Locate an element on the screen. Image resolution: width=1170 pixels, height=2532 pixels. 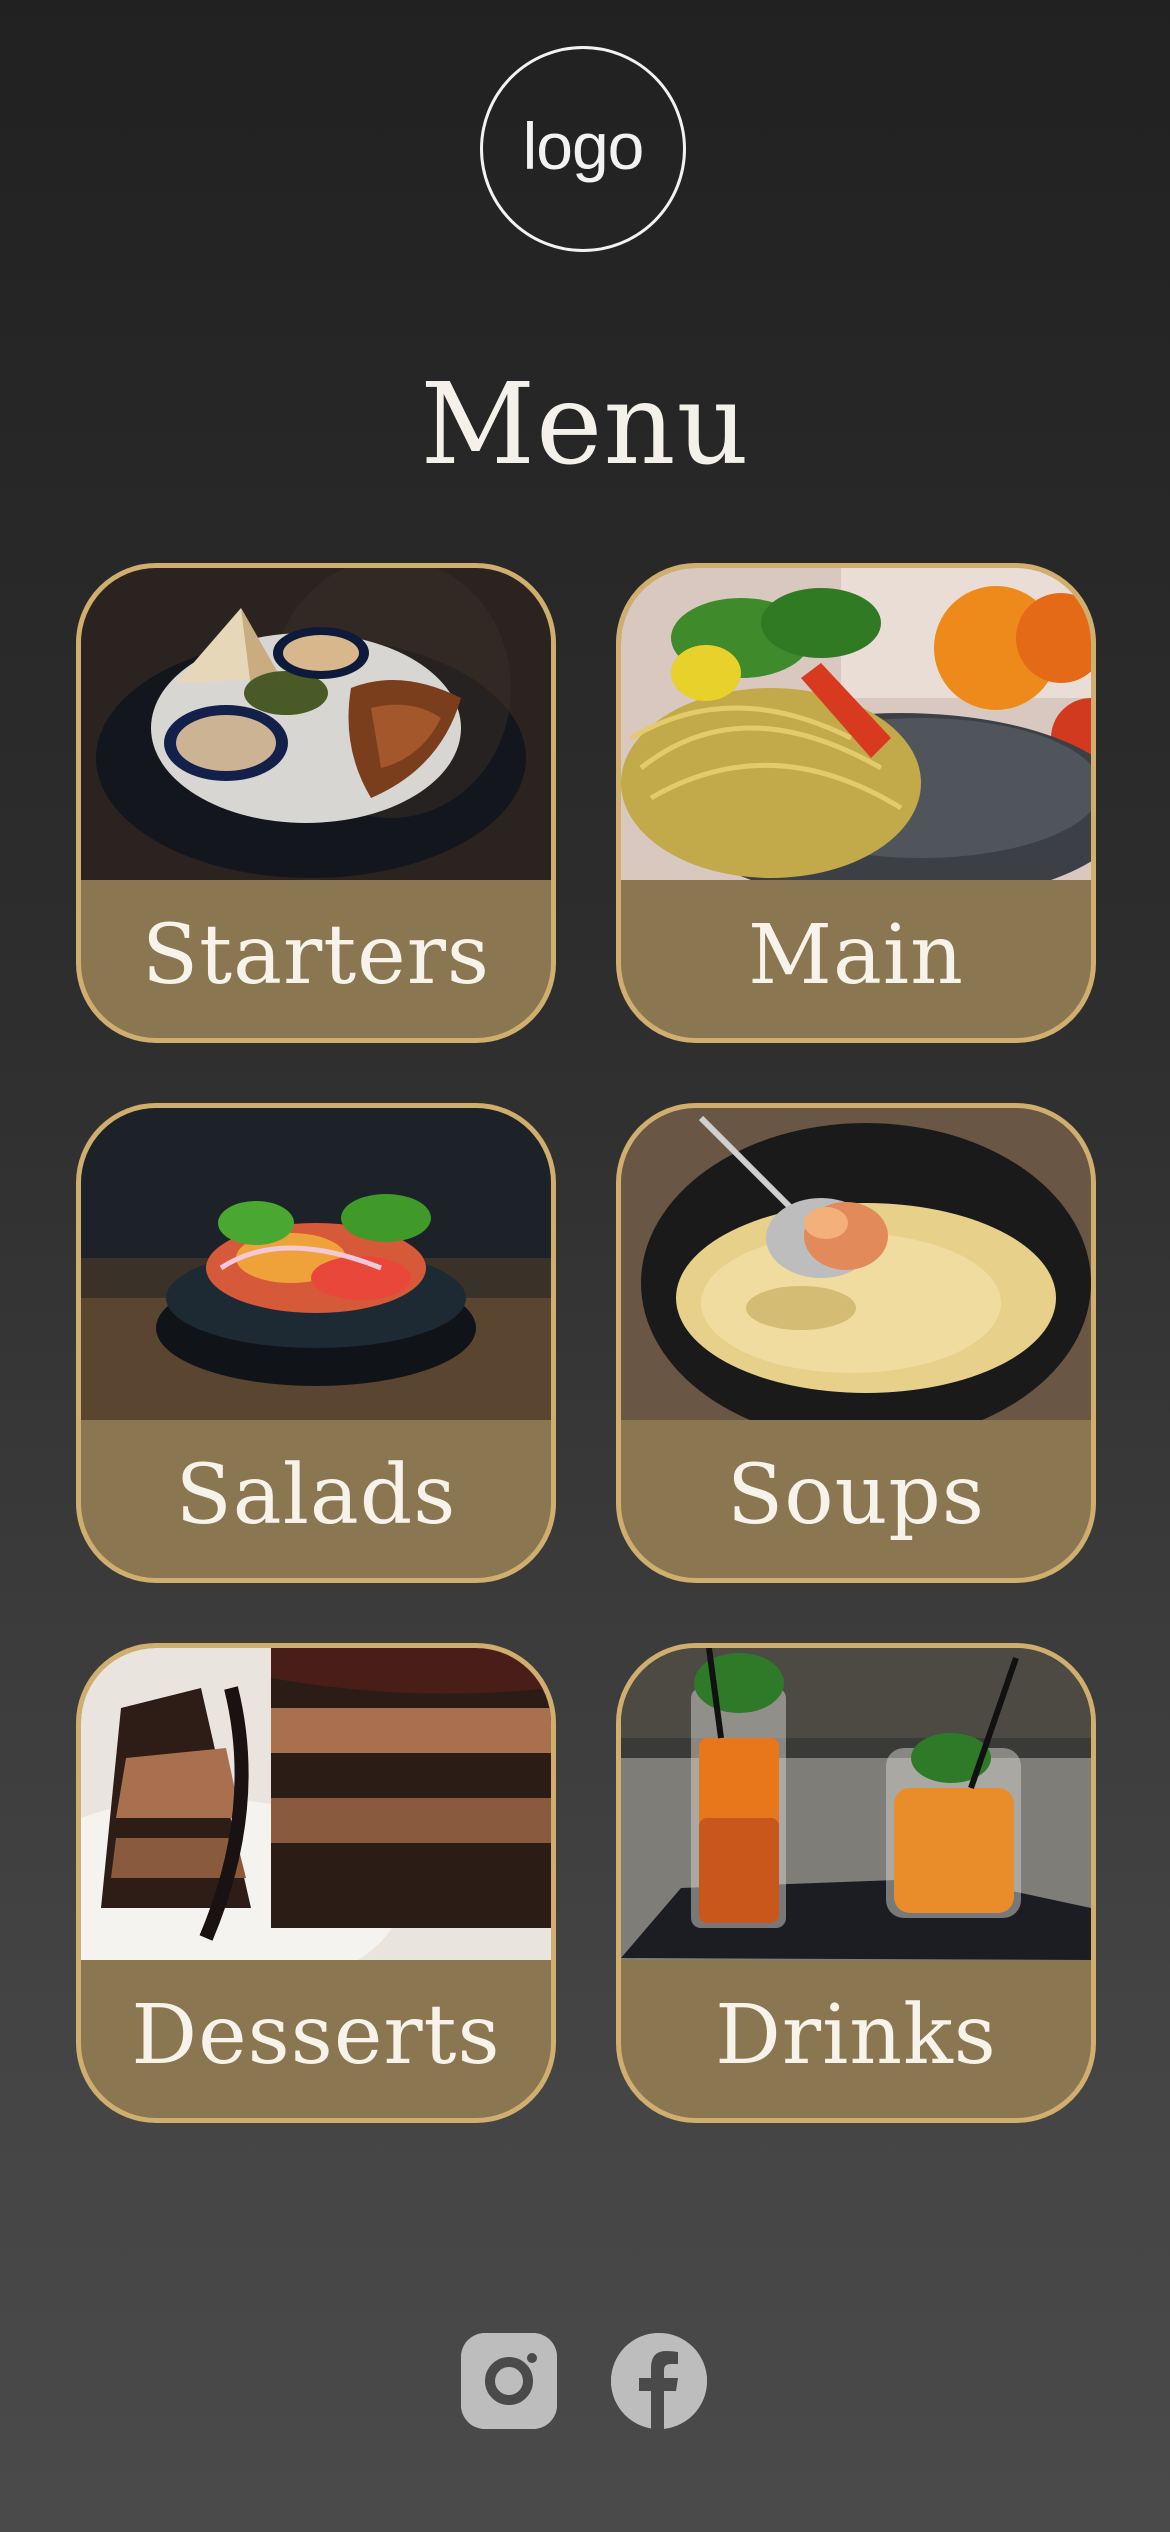
salads-photo is located at coordinates (316, 1264).